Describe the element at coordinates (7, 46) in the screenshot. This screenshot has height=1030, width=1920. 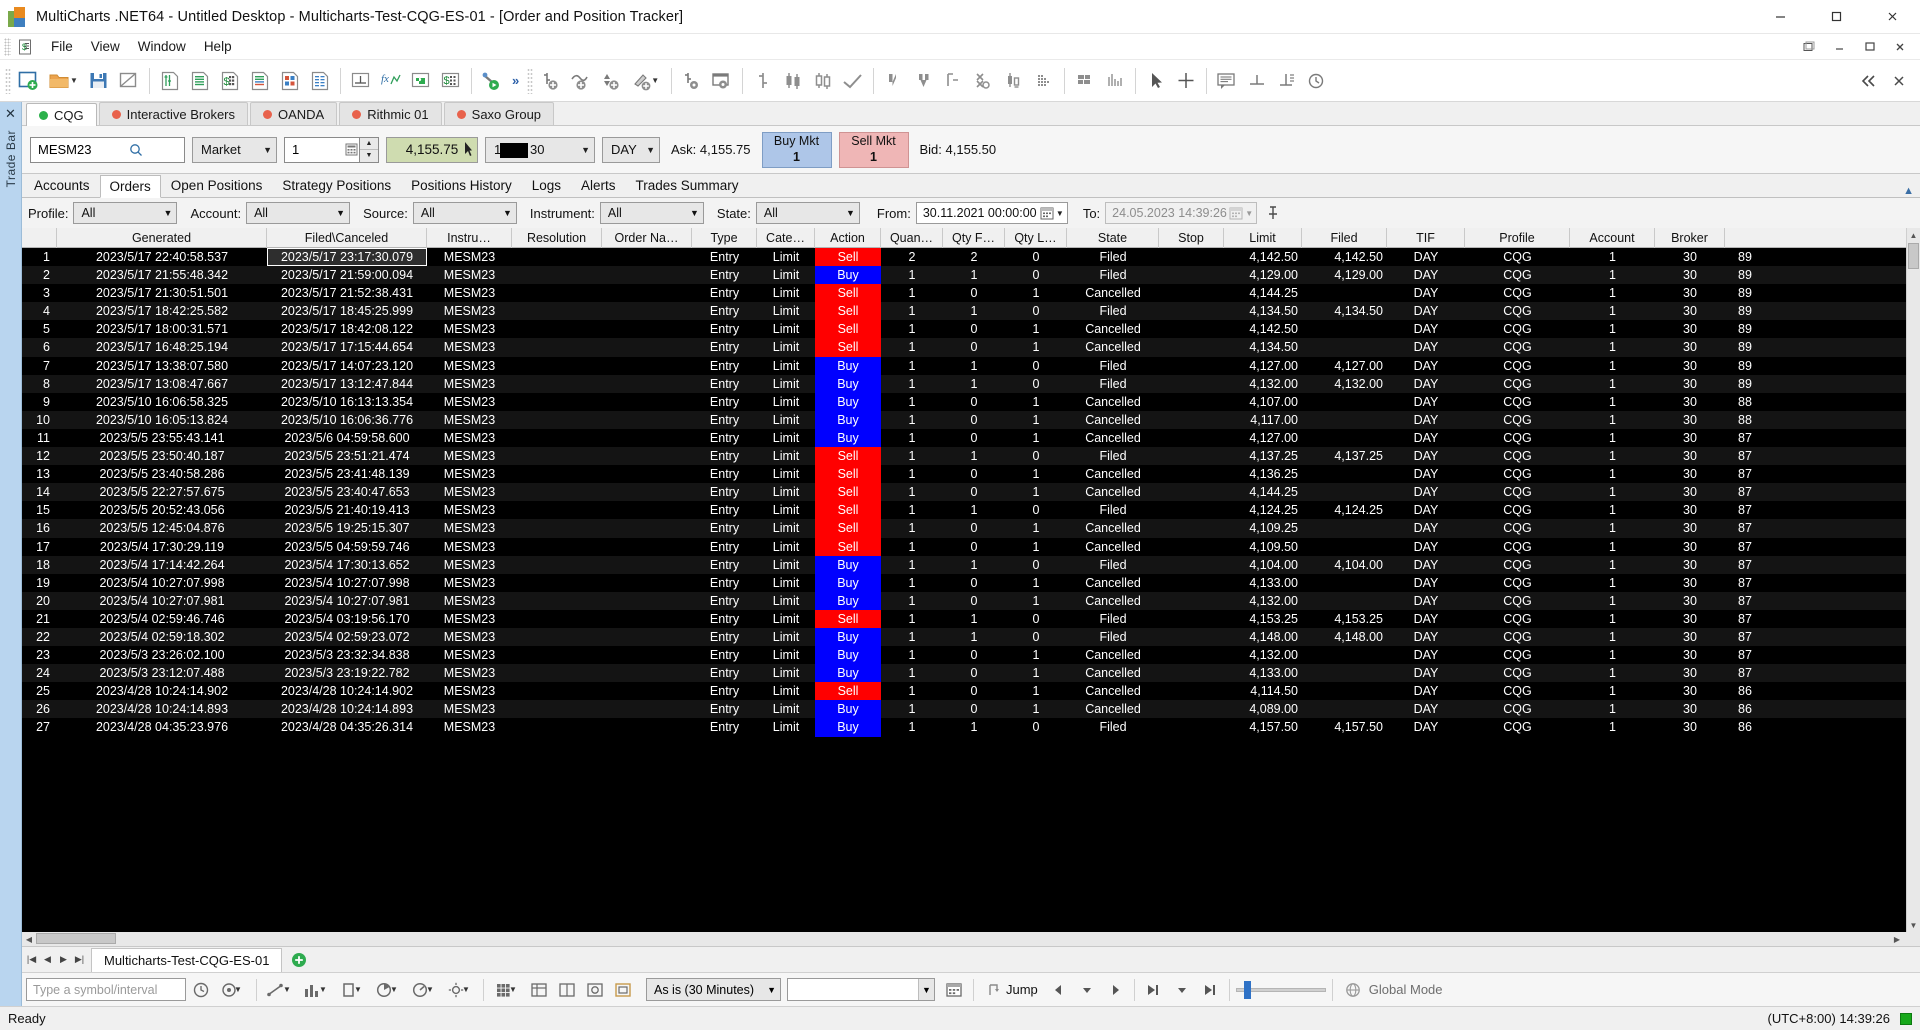
I see `menu-grip-handle` at that location.